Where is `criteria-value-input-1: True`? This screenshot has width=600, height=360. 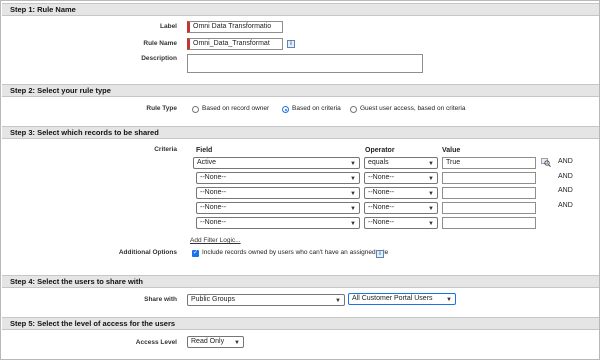
criteria-value-input-1: True is located at coordinates (489, 163).